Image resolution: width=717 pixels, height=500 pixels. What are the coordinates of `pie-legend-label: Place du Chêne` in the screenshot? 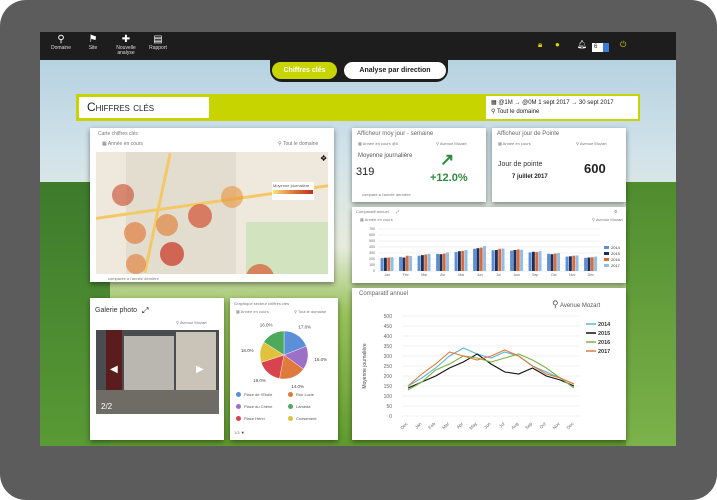 It's located at (258, 406).